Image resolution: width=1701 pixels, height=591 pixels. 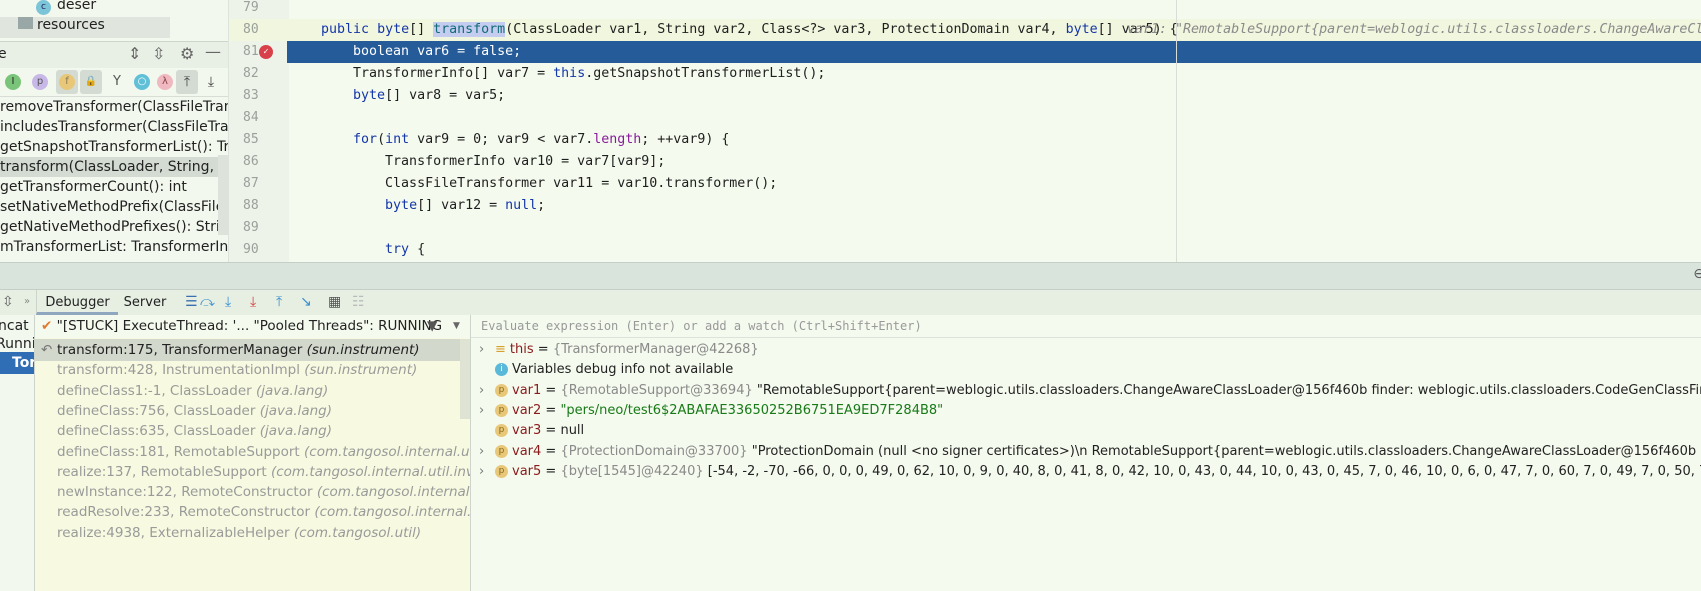 I want to click on line-number: 83, so click(x=259, y=96).